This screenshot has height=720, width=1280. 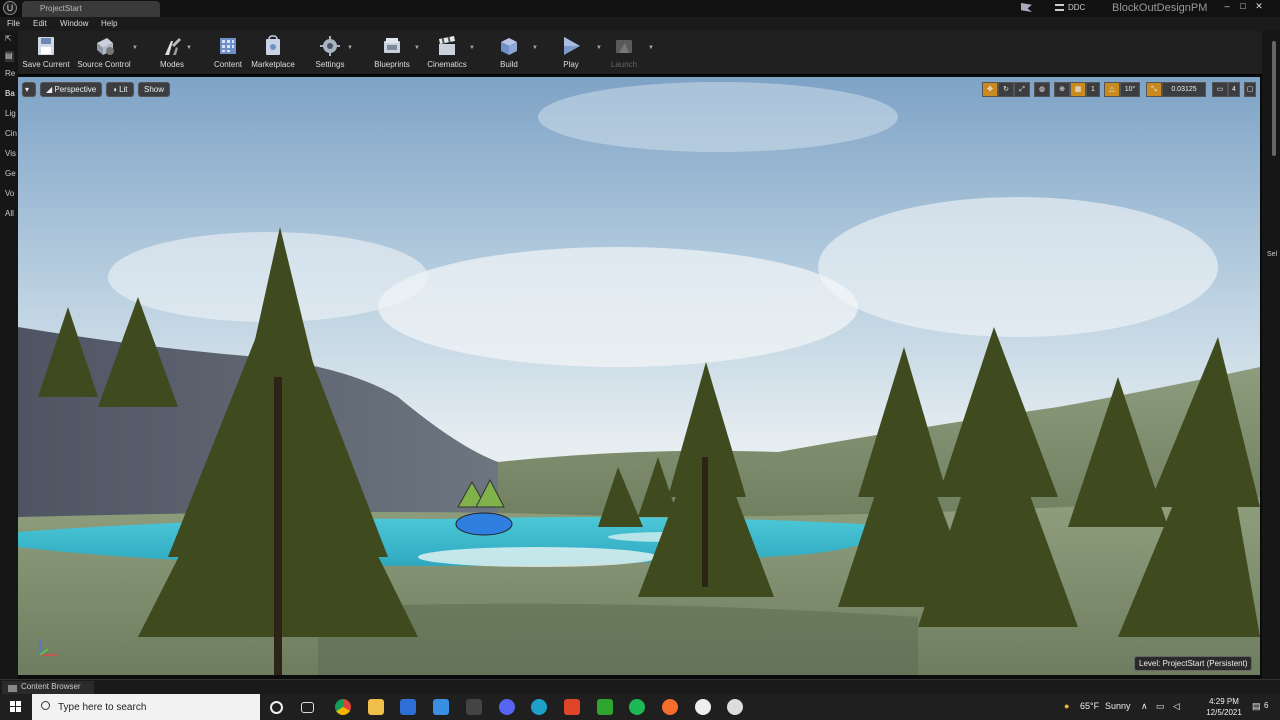 What do you see at coordinates (670, 707) in the screenshot?
I see `origin-icon` at bounding box center [670, 707].